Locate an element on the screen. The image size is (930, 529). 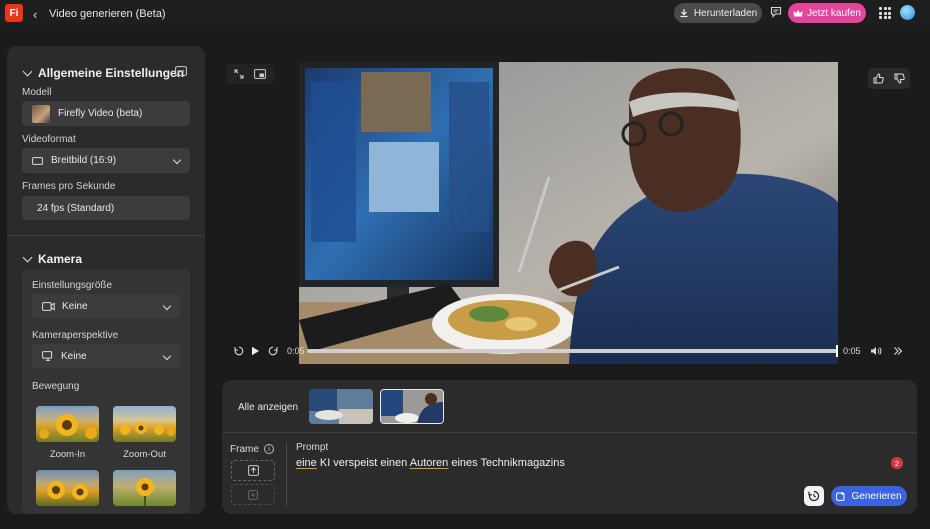
upload-icon is located at coordinates (253, 470).